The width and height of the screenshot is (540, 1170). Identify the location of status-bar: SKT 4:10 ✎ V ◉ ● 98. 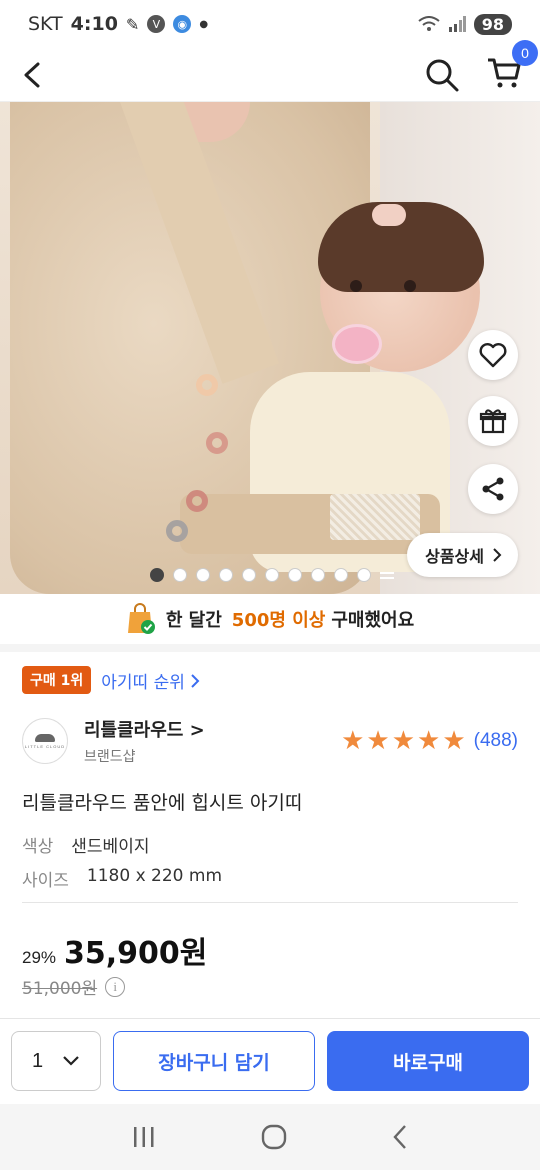
(270, 24).